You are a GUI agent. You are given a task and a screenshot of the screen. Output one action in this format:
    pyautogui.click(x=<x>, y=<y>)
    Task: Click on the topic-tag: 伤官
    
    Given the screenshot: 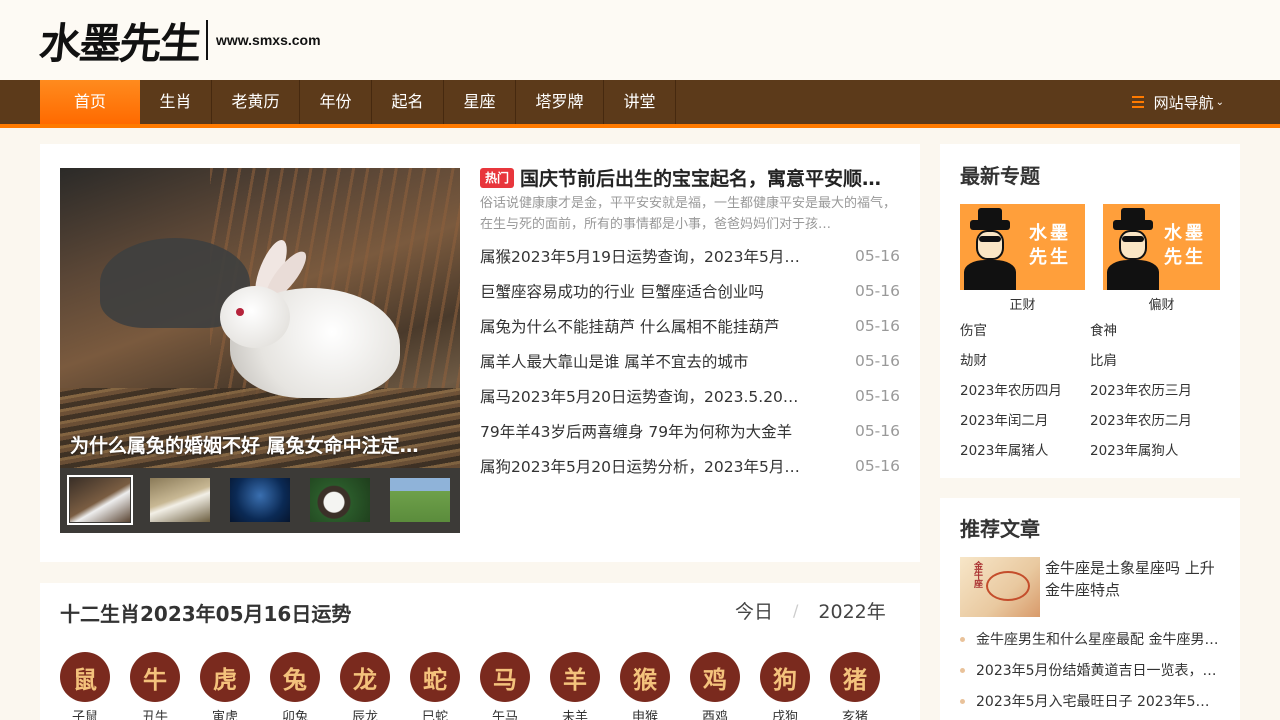 What is the action you would take?
    pyautogui.click(x=973, y=329)
    